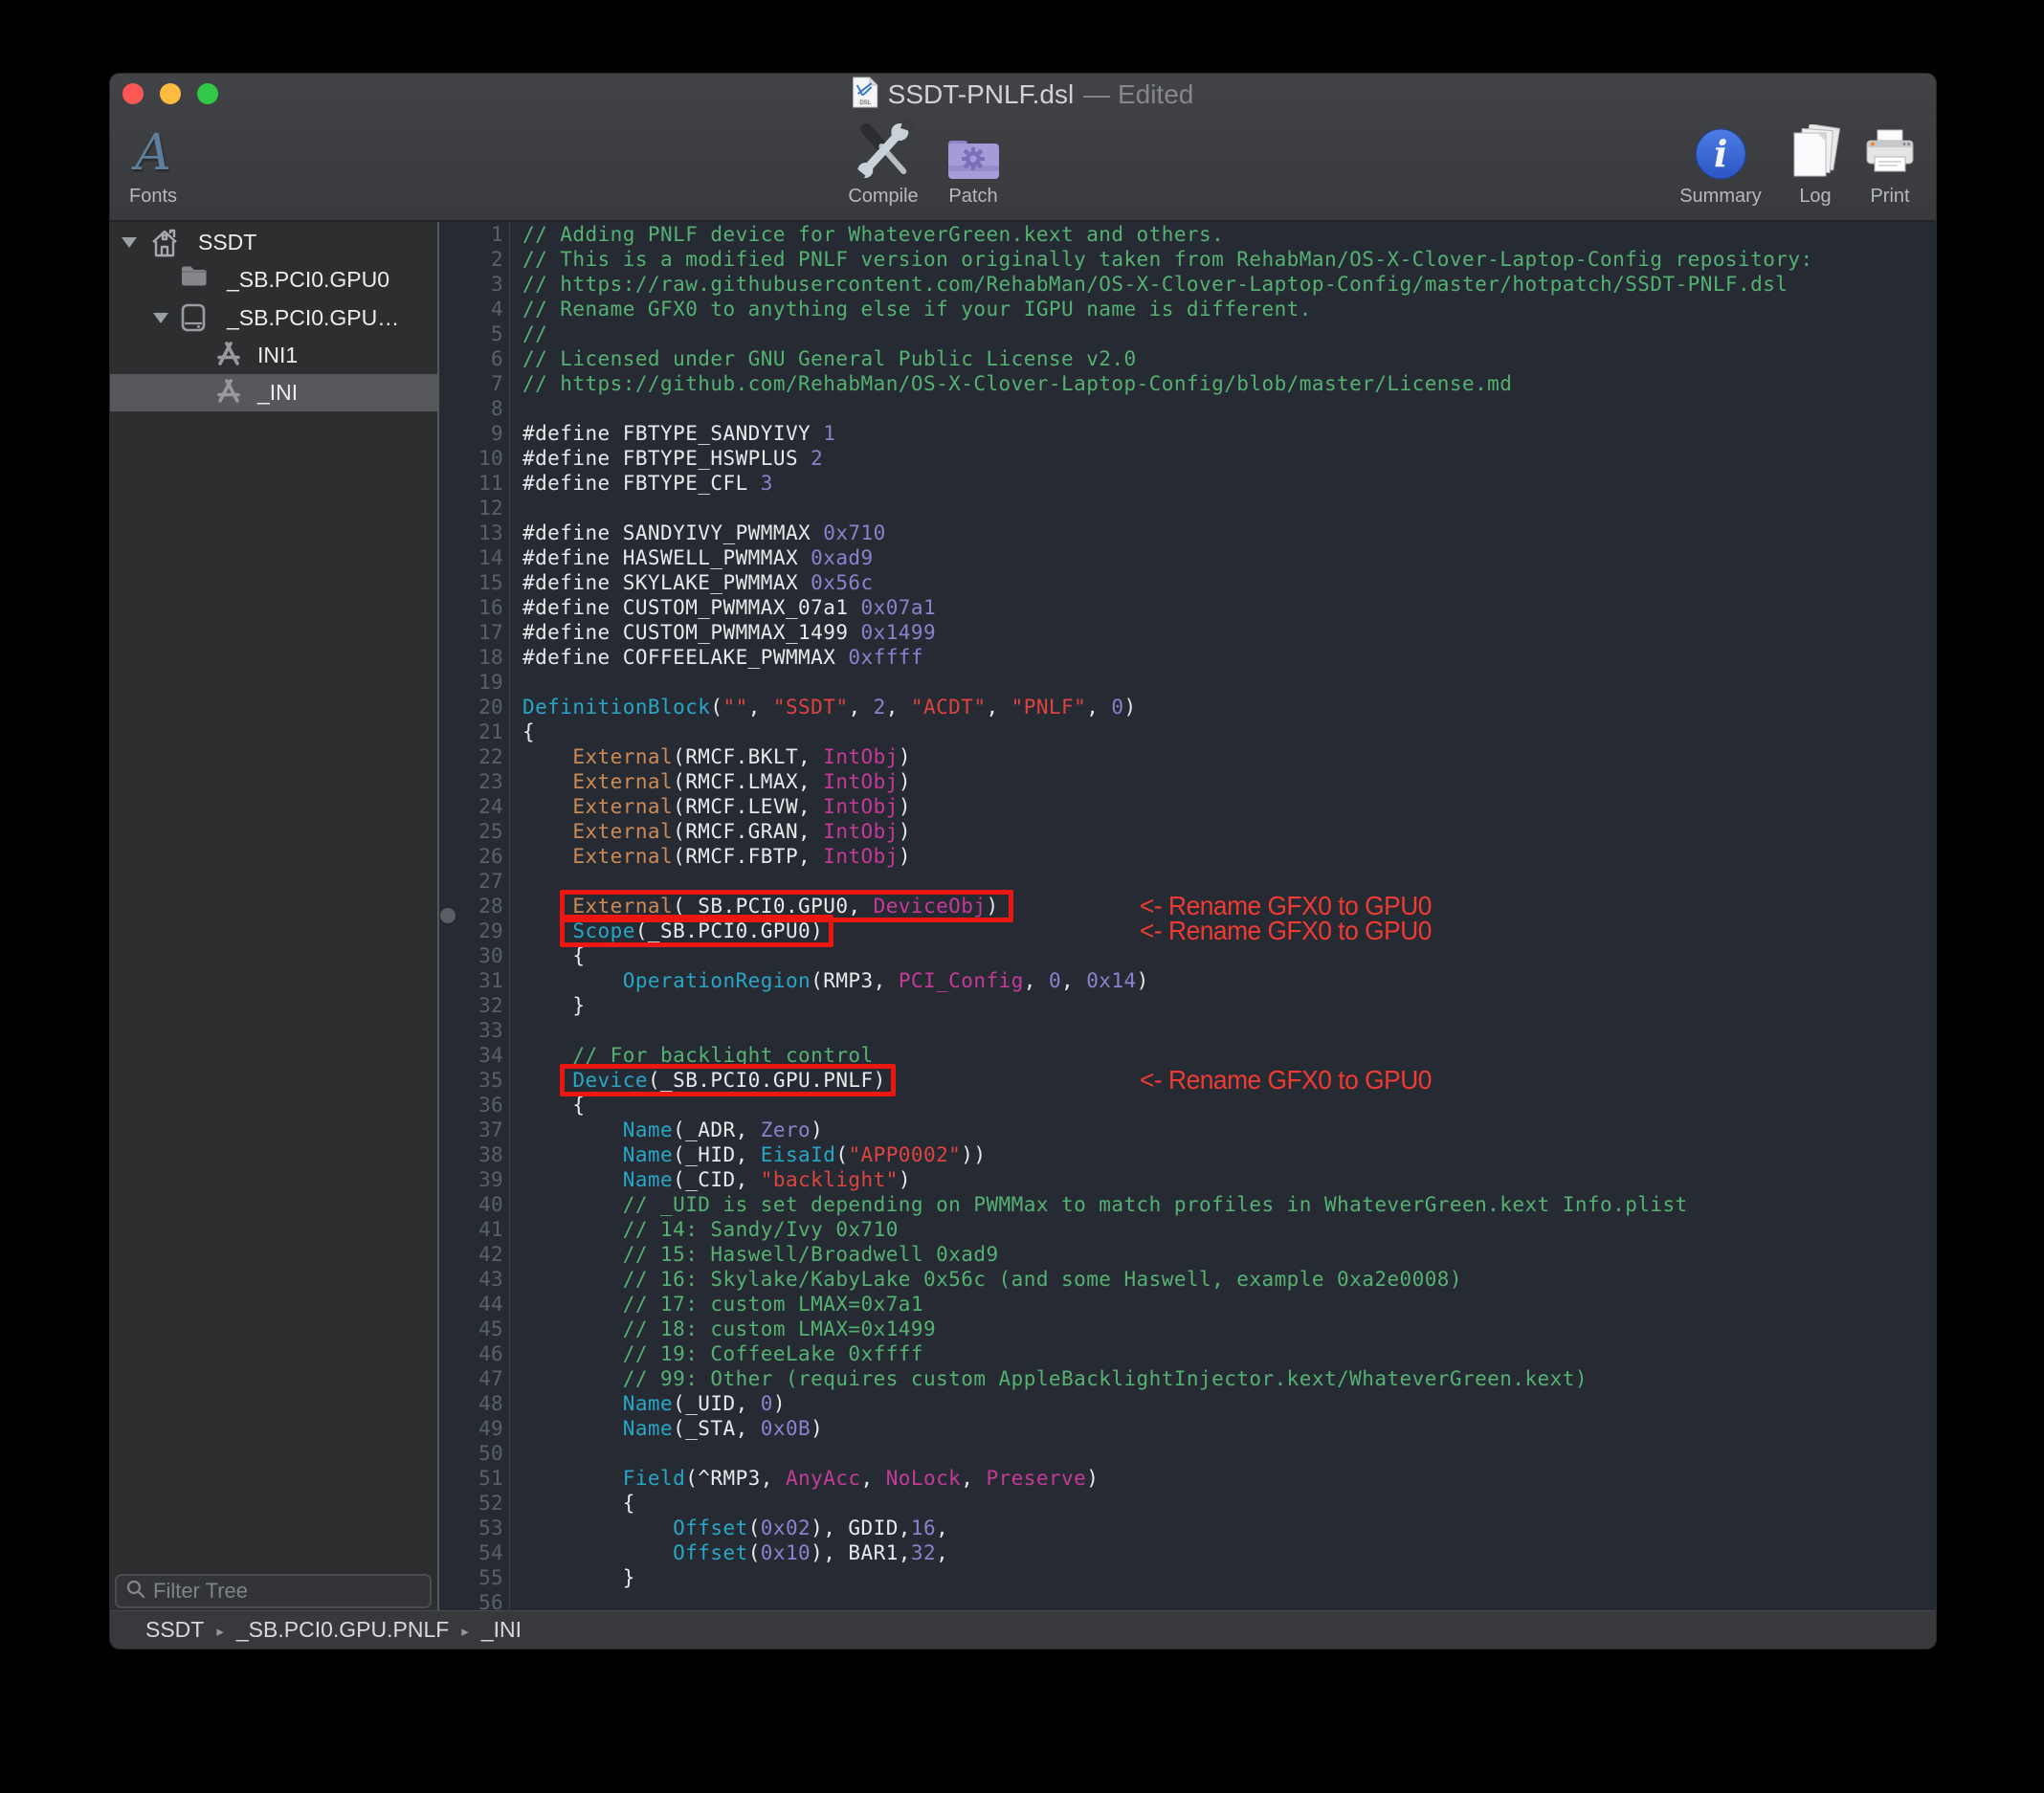  I want to click on line-number: 31, so click(490, 980).